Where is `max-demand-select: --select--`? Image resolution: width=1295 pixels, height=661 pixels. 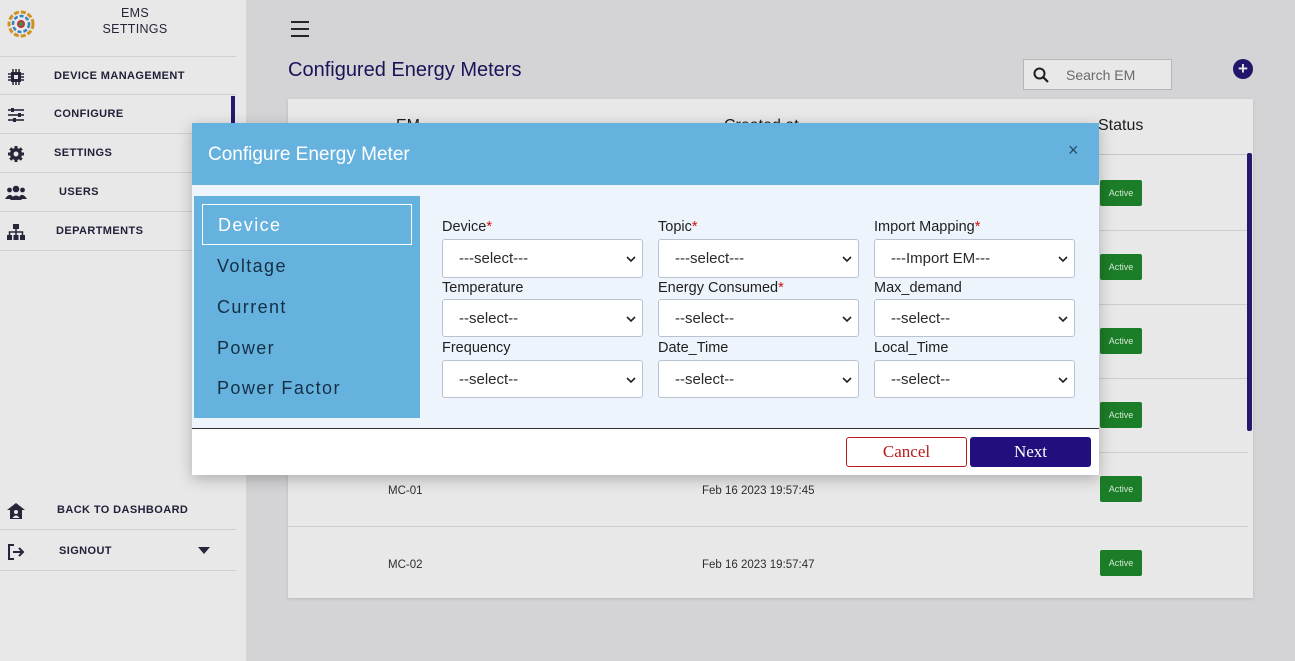
max-demand-select: --select-- is located at coordinates (974, 318).